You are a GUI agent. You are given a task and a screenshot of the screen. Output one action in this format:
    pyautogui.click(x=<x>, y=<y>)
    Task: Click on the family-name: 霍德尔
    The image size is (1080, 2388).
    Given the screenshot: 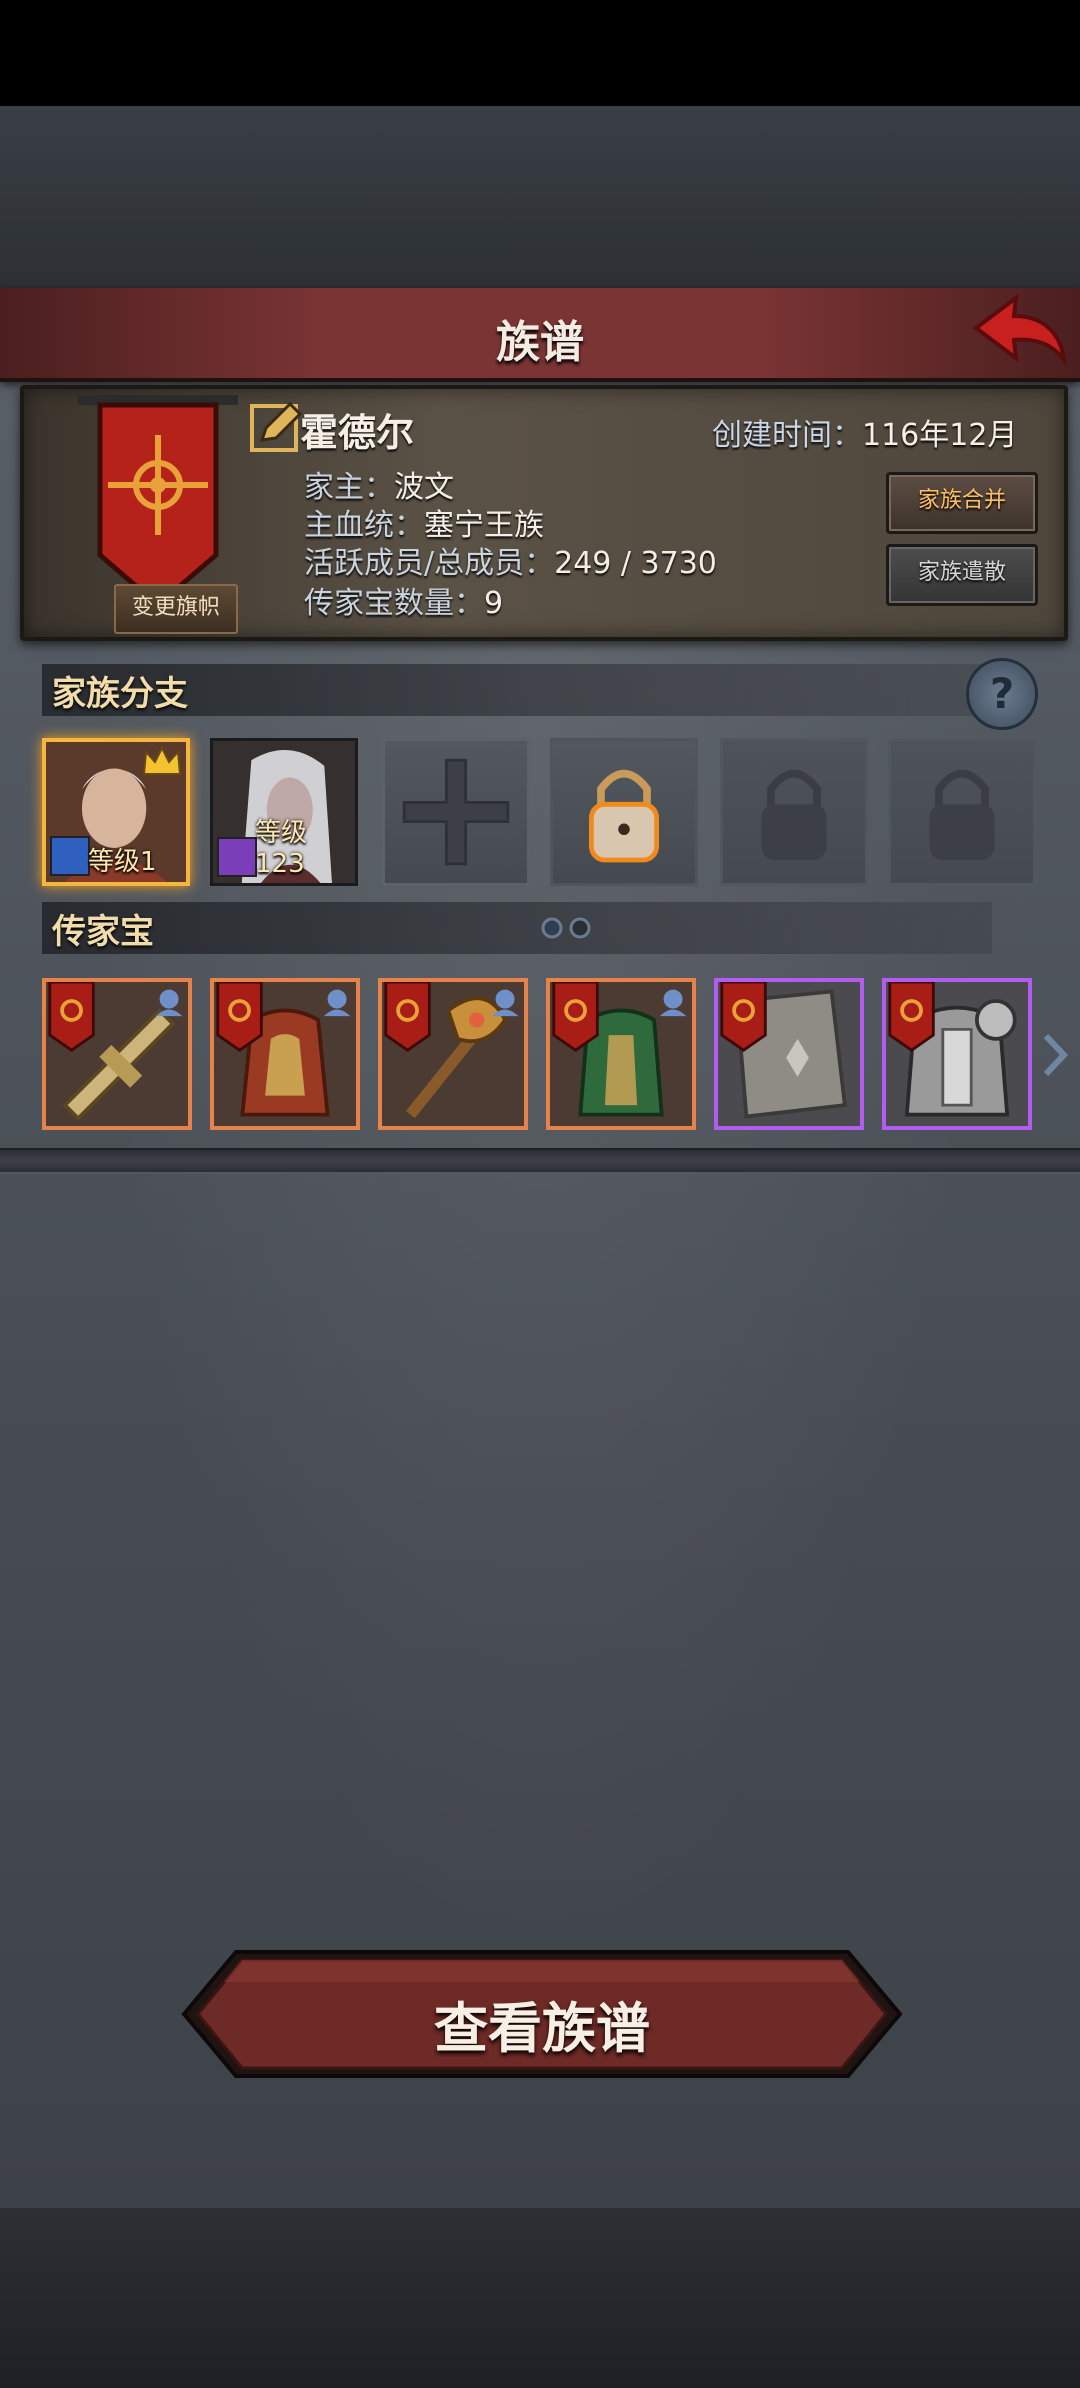 What is the action you would take?
    pyautogui.click(x=357, y=433)
    